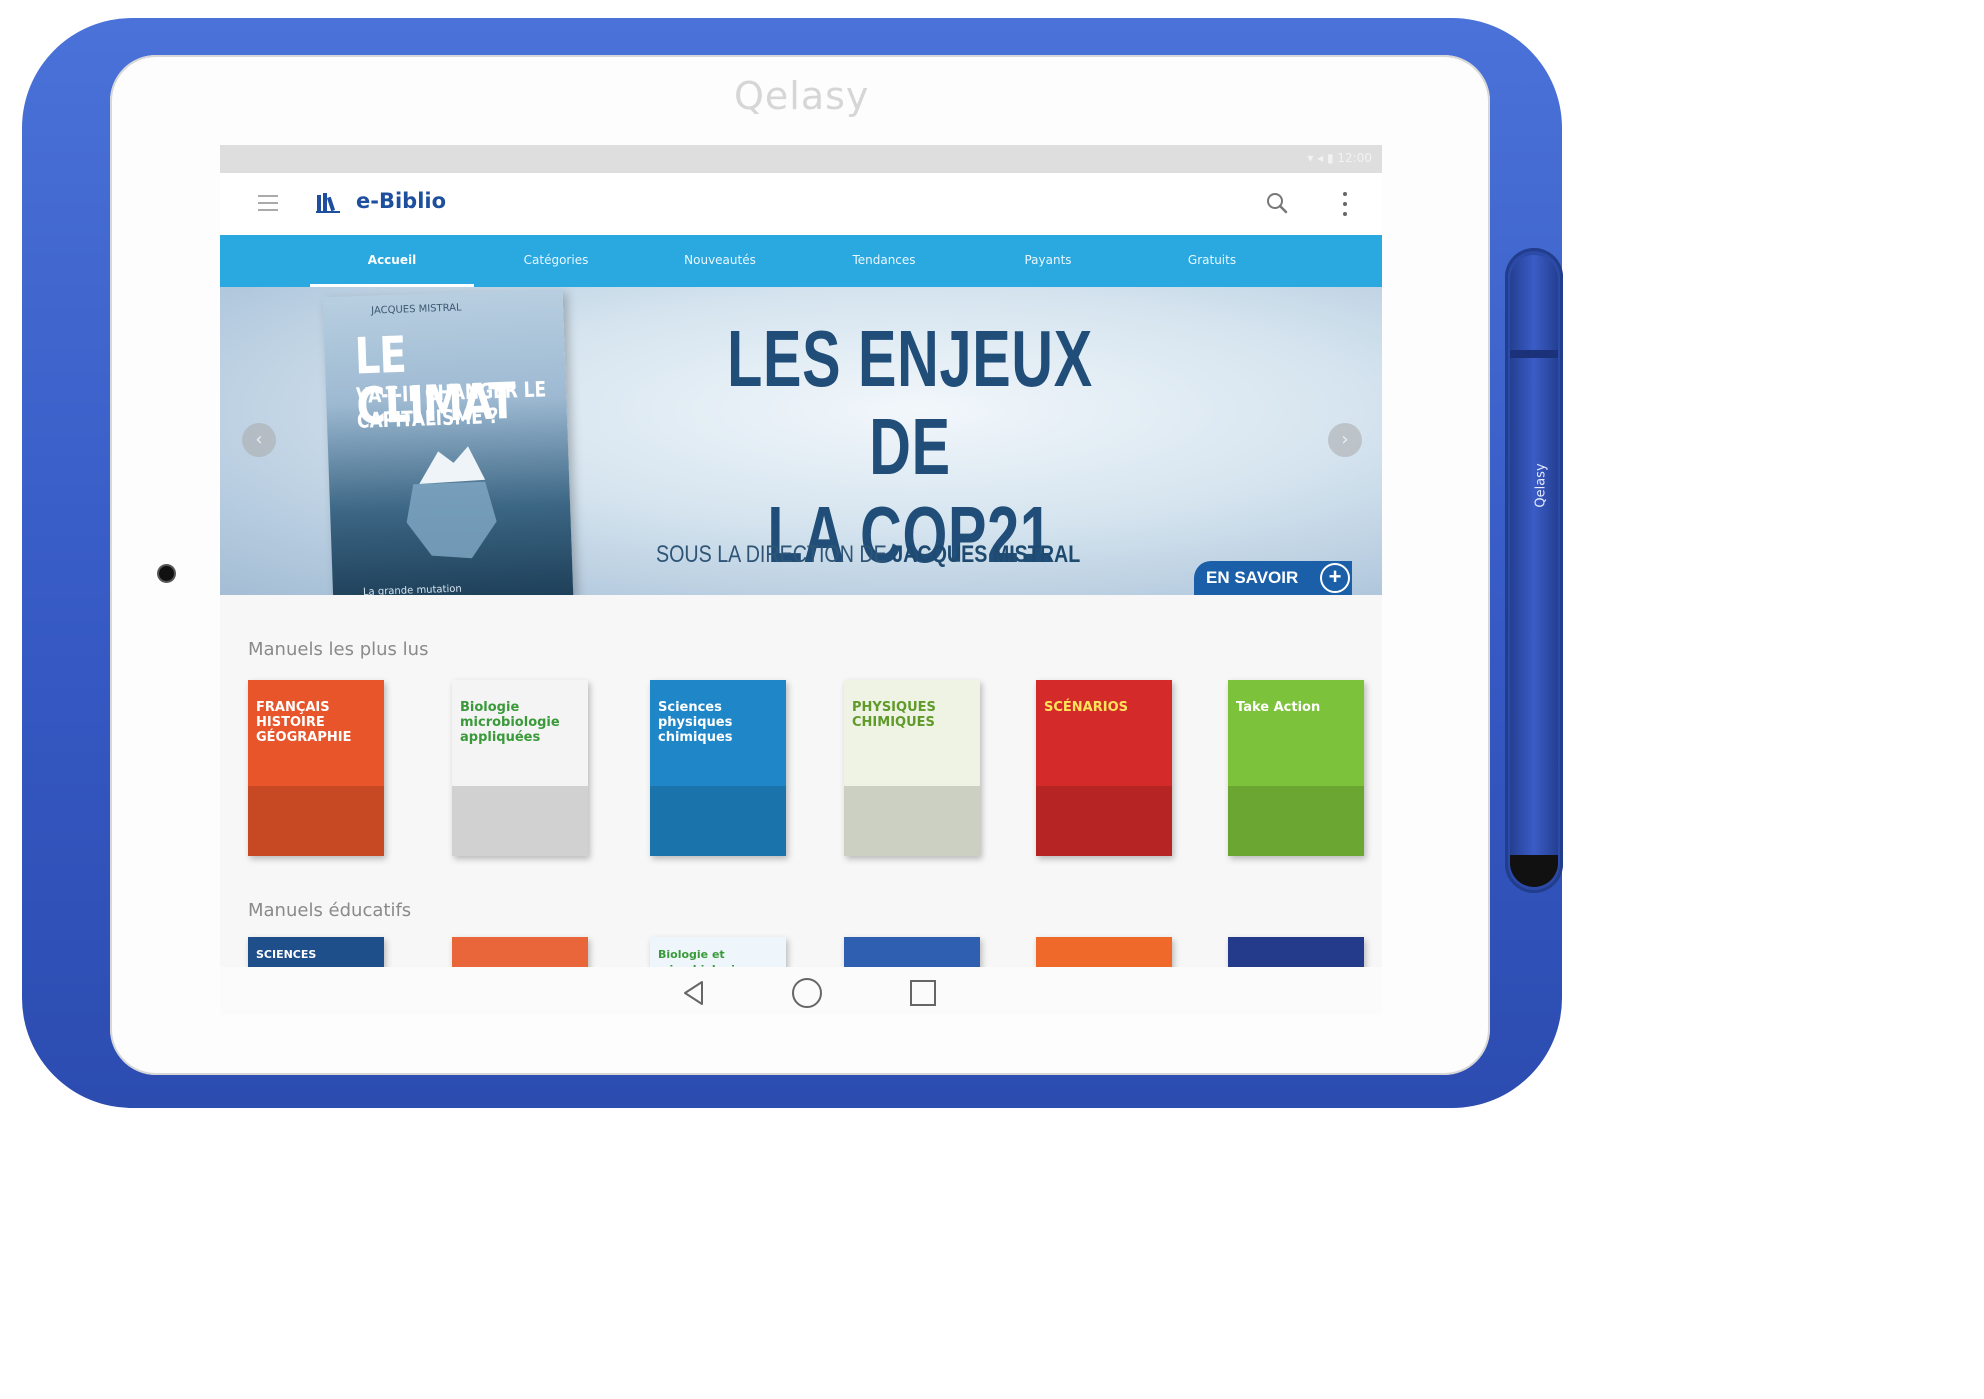  I want to click on book-cover: Biologie microbiologie appliquées, so click(520, 768).